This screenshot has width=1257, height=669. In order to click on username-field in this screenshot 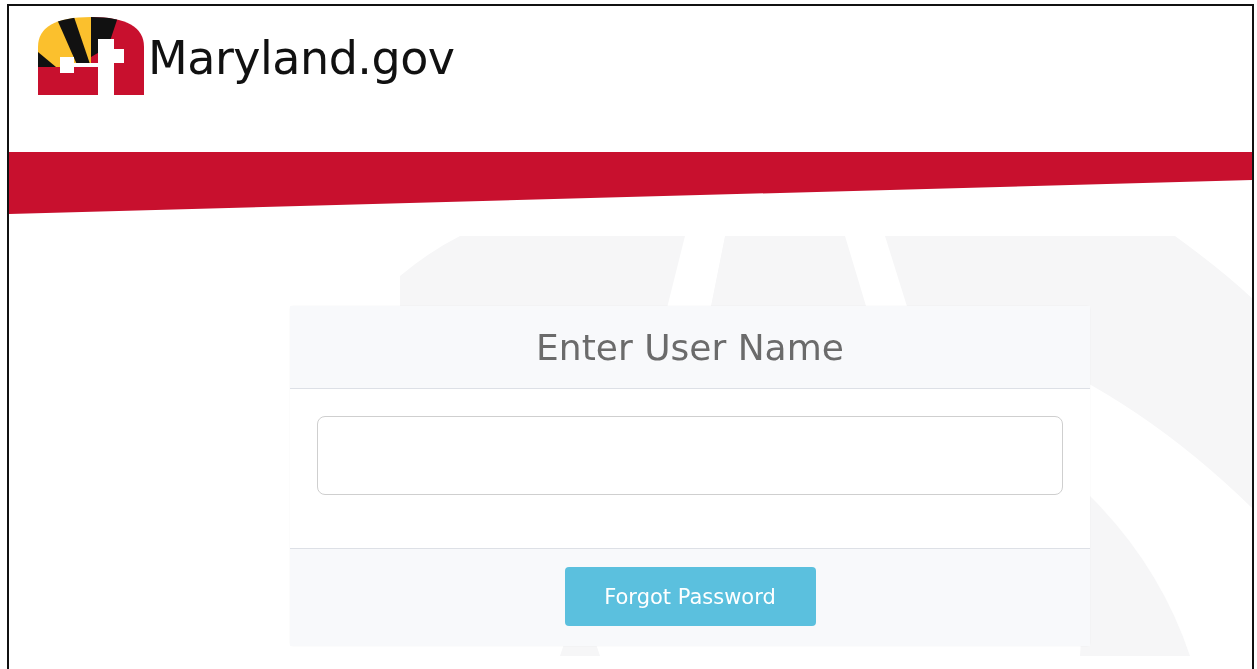, I will do `click(690, 455)`.